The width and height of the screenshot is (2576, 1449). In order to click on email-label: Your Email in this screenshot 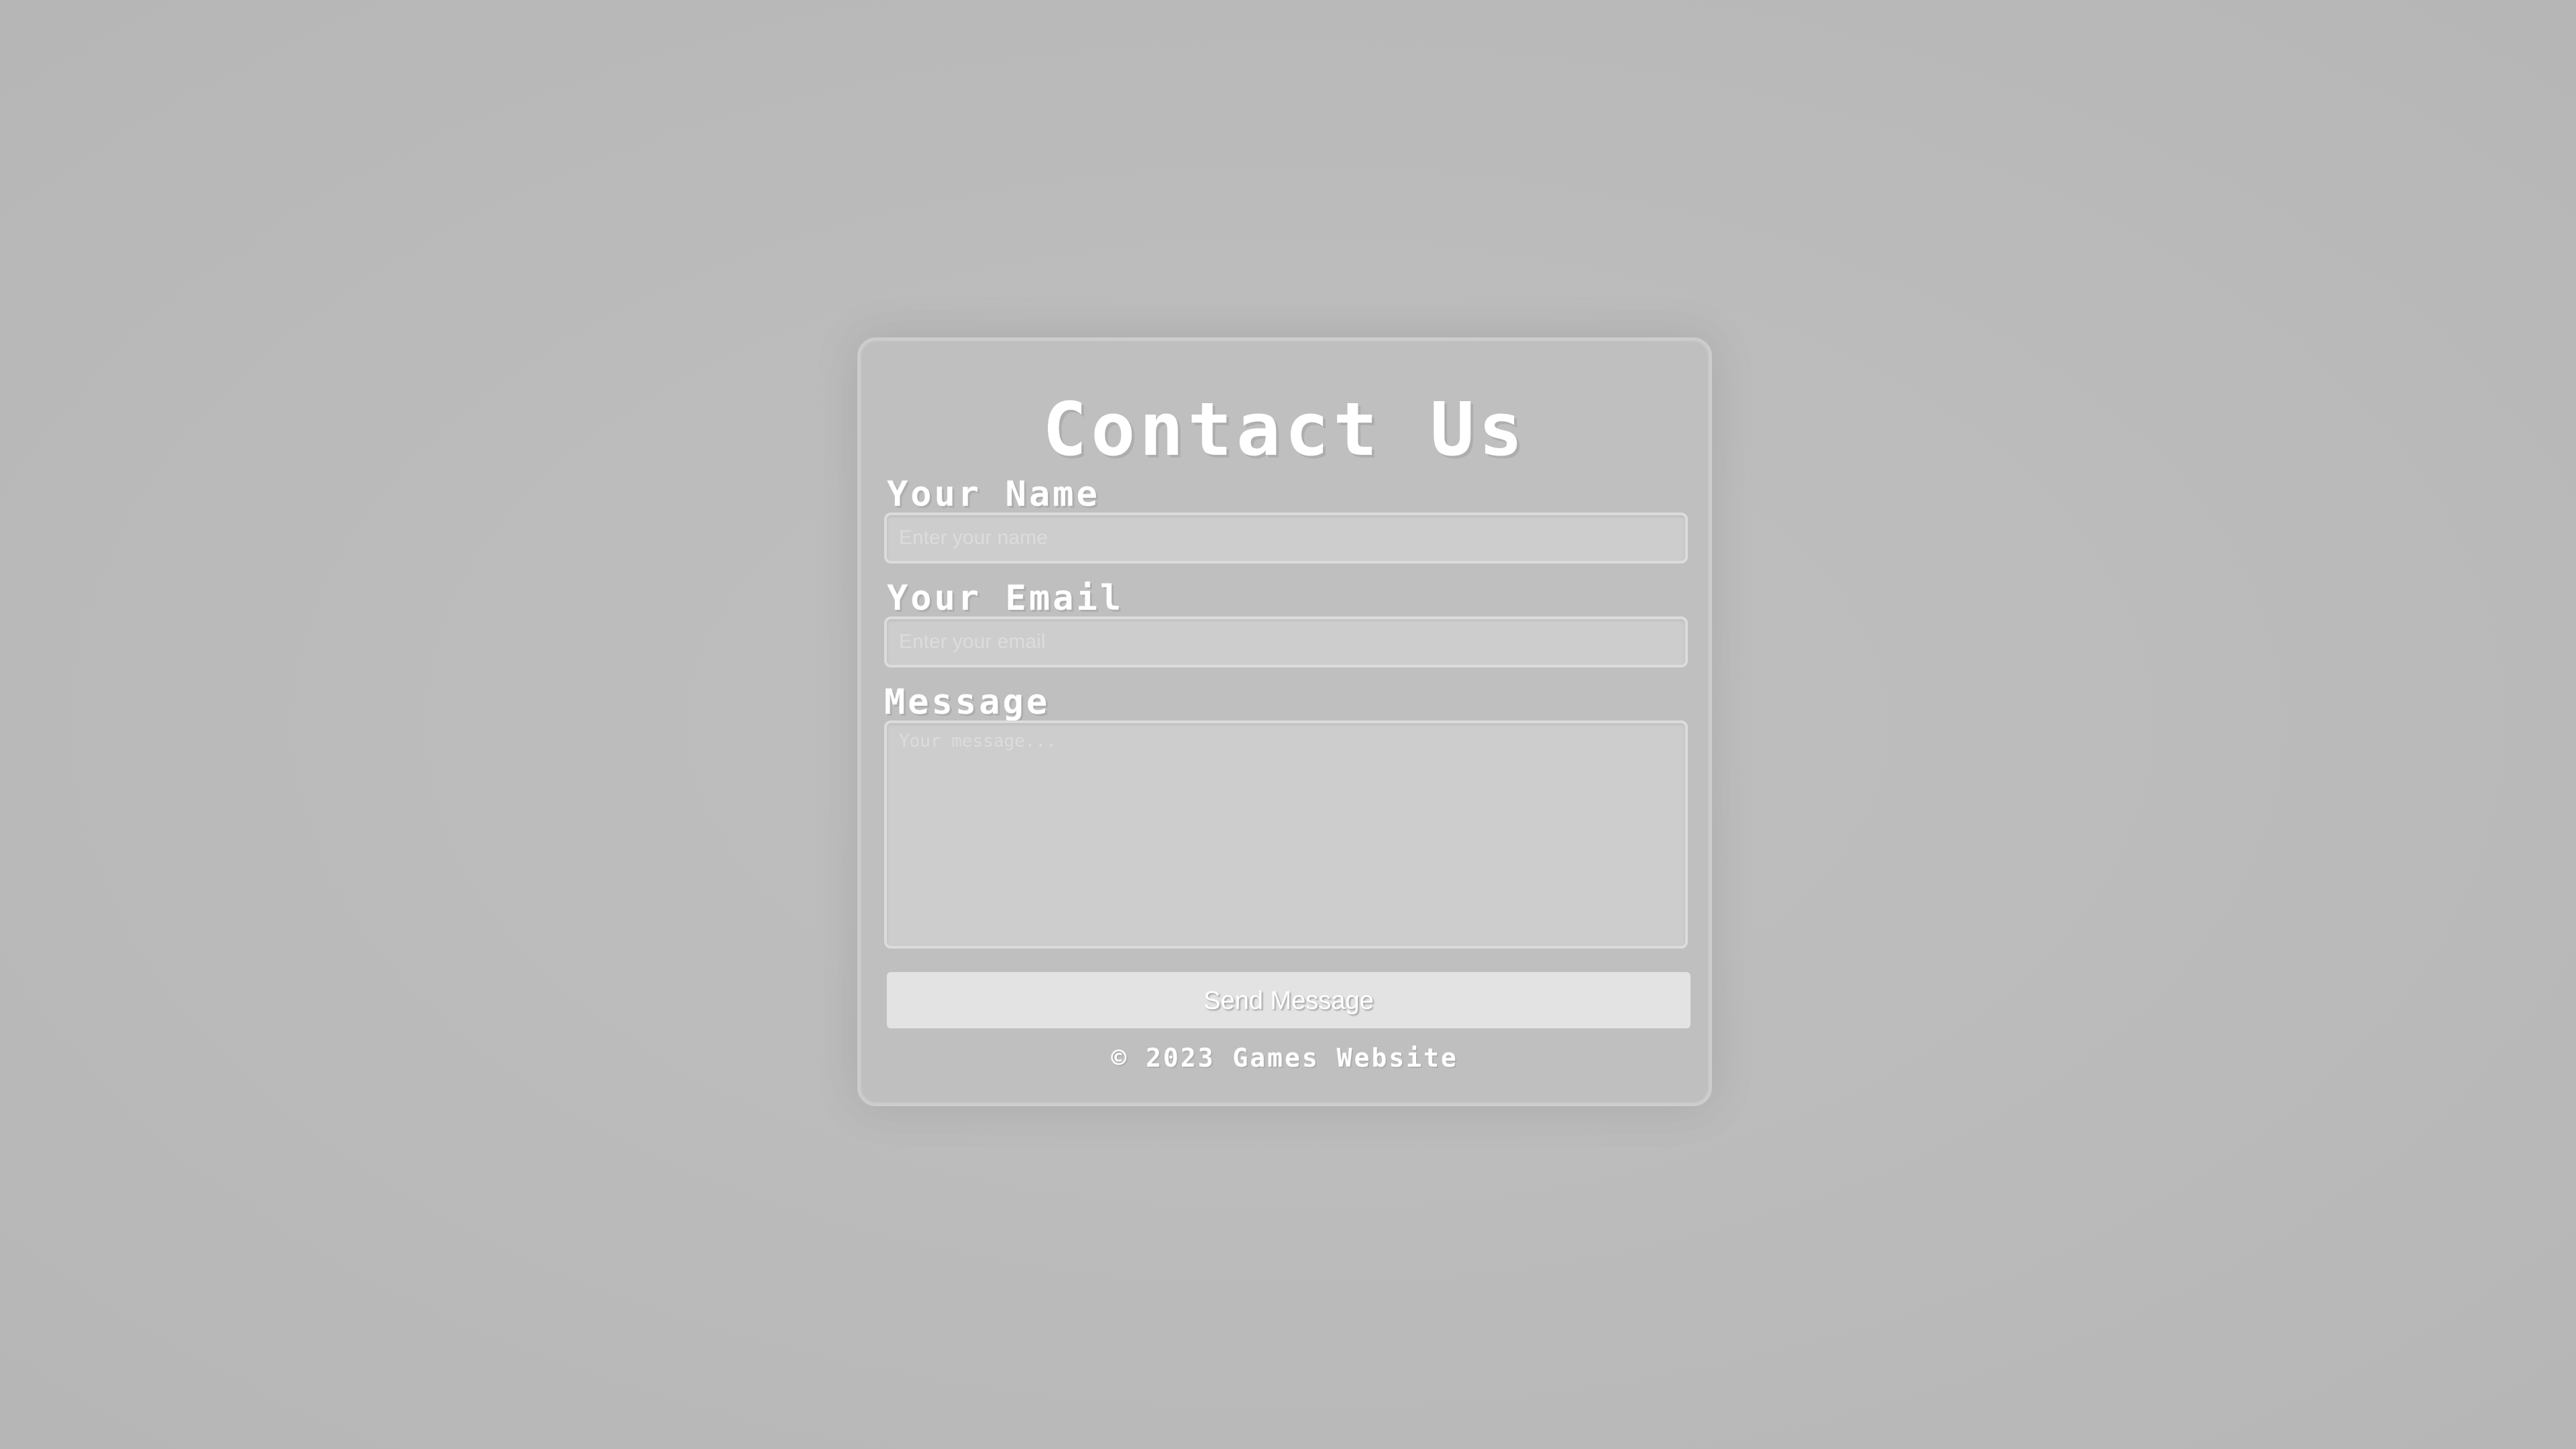, I will do `click(1005, 598)`.